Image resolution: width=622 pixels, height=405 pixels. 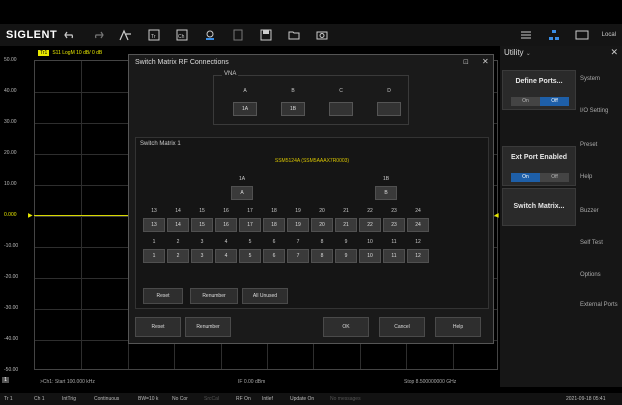 What do you see at coordinates (601, 211) in the screenshot?
I see `side-item-buzzer: Buzzer` at bounding box center [601, 211].